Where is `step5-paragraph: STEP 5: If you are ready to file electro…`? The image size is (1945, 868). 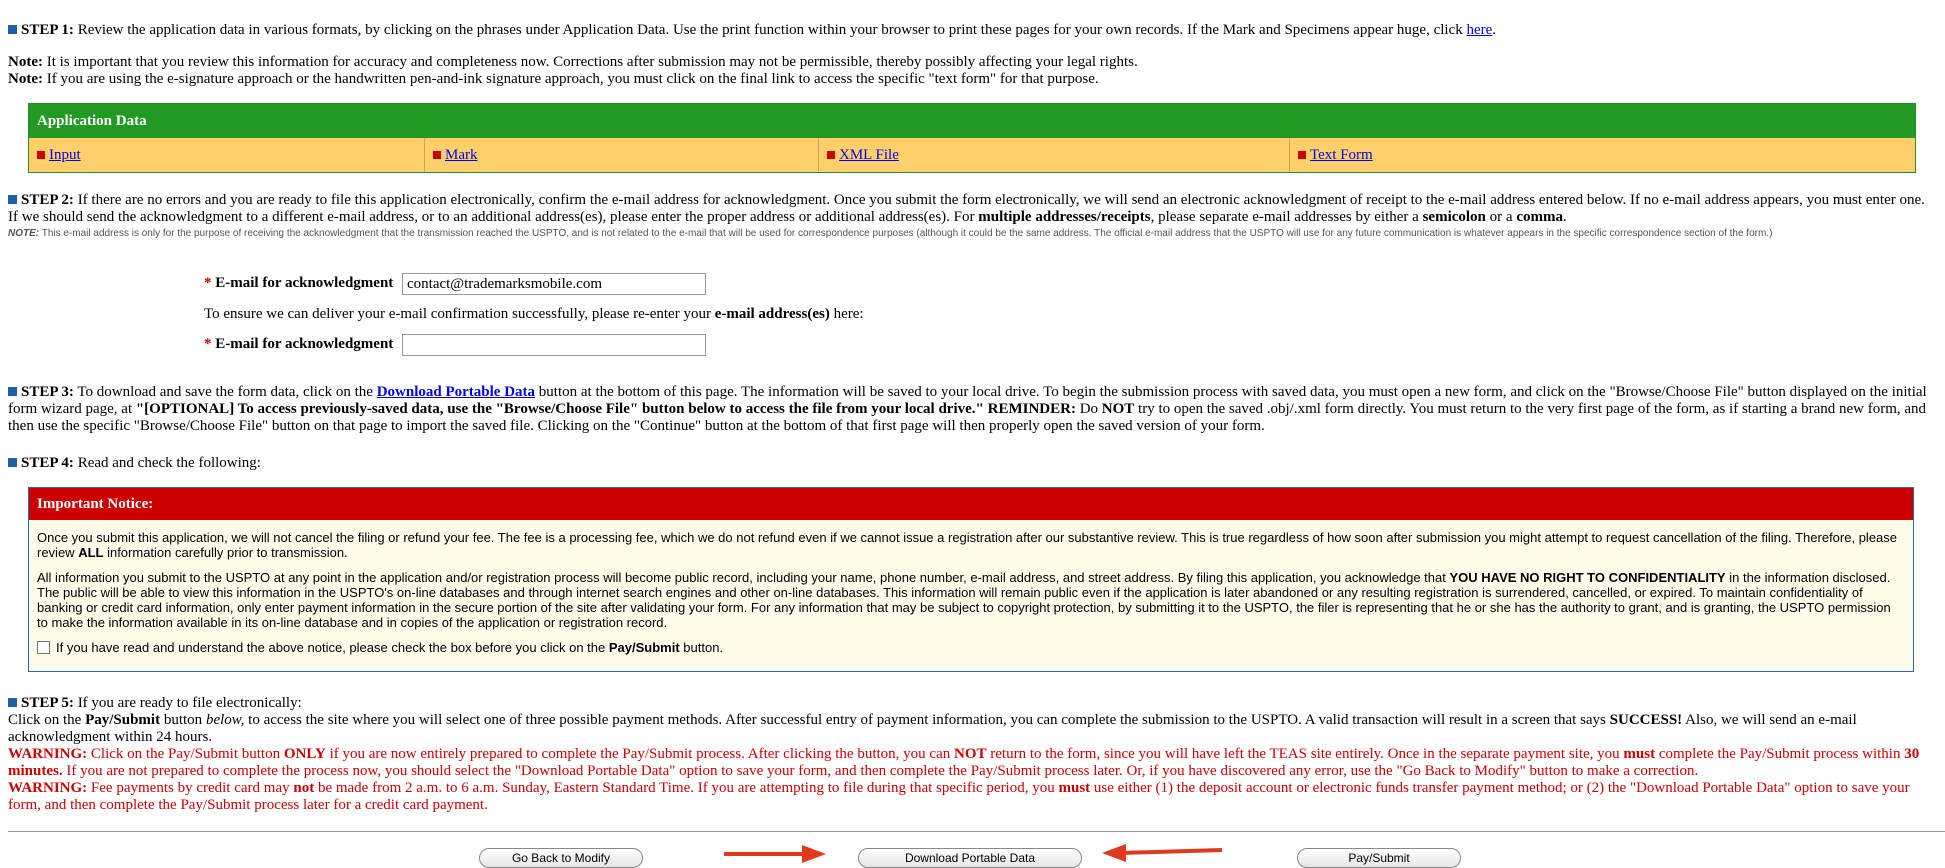
step5-paragraph: STEP 5: If you are ready to file electro… is located at coordinates (970, 754).